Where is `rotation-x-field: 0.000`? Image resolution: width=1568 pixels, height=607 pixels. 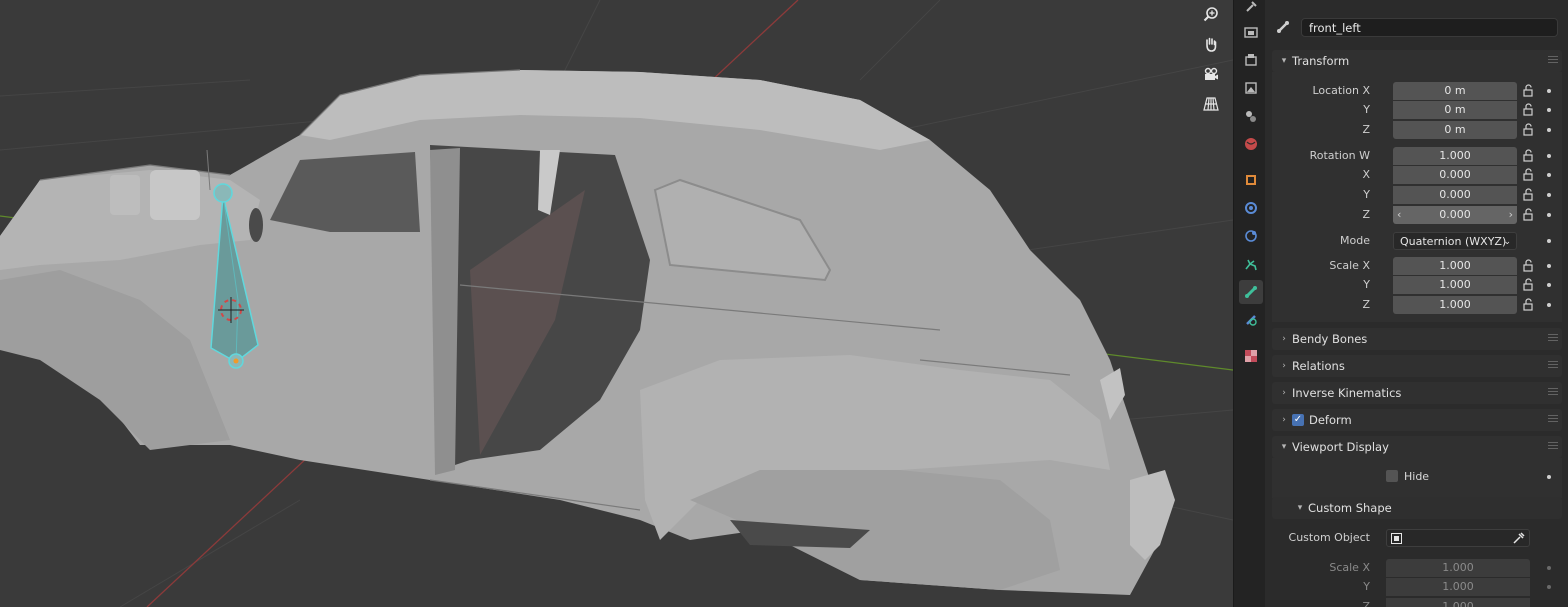
rotation-x-field: 0.000 is located at coordinates (1455, 175).